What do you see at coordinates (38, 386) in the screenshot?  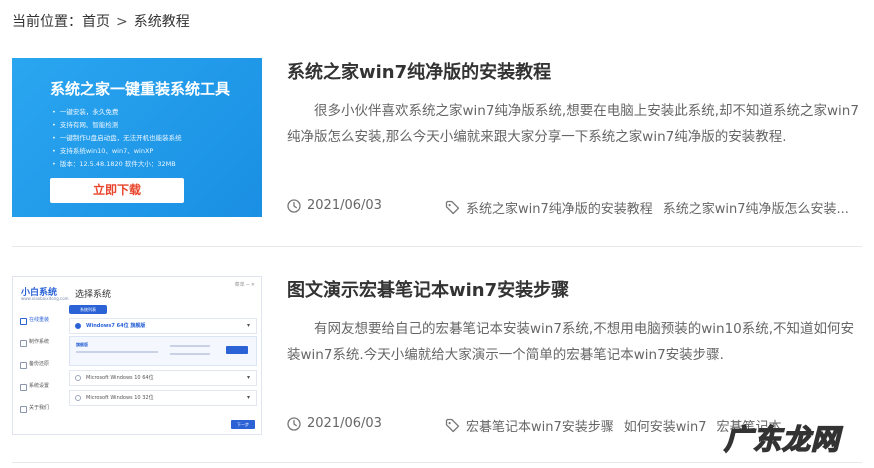 I see `thumbnail-sidebar-item: 系统设置` at bounding box center [38, 386].